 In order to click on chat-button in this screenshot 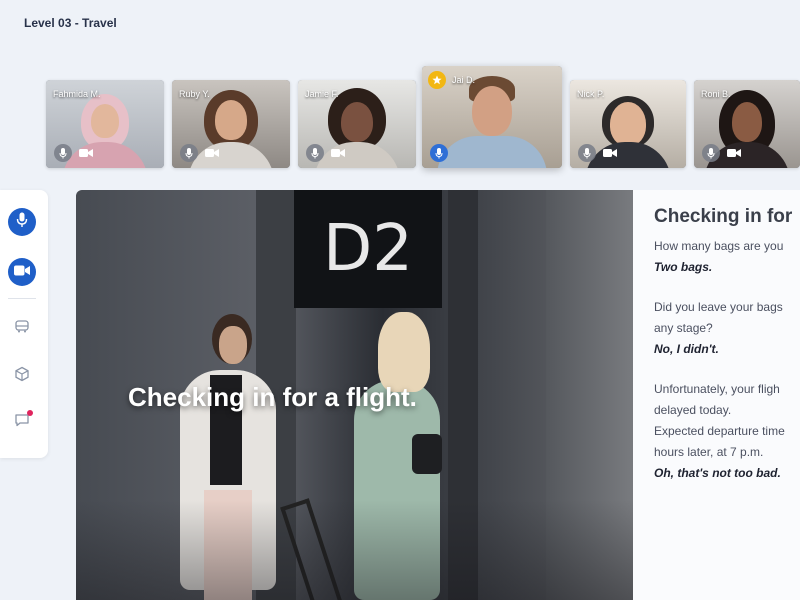, I will do `click(22, 422)`.